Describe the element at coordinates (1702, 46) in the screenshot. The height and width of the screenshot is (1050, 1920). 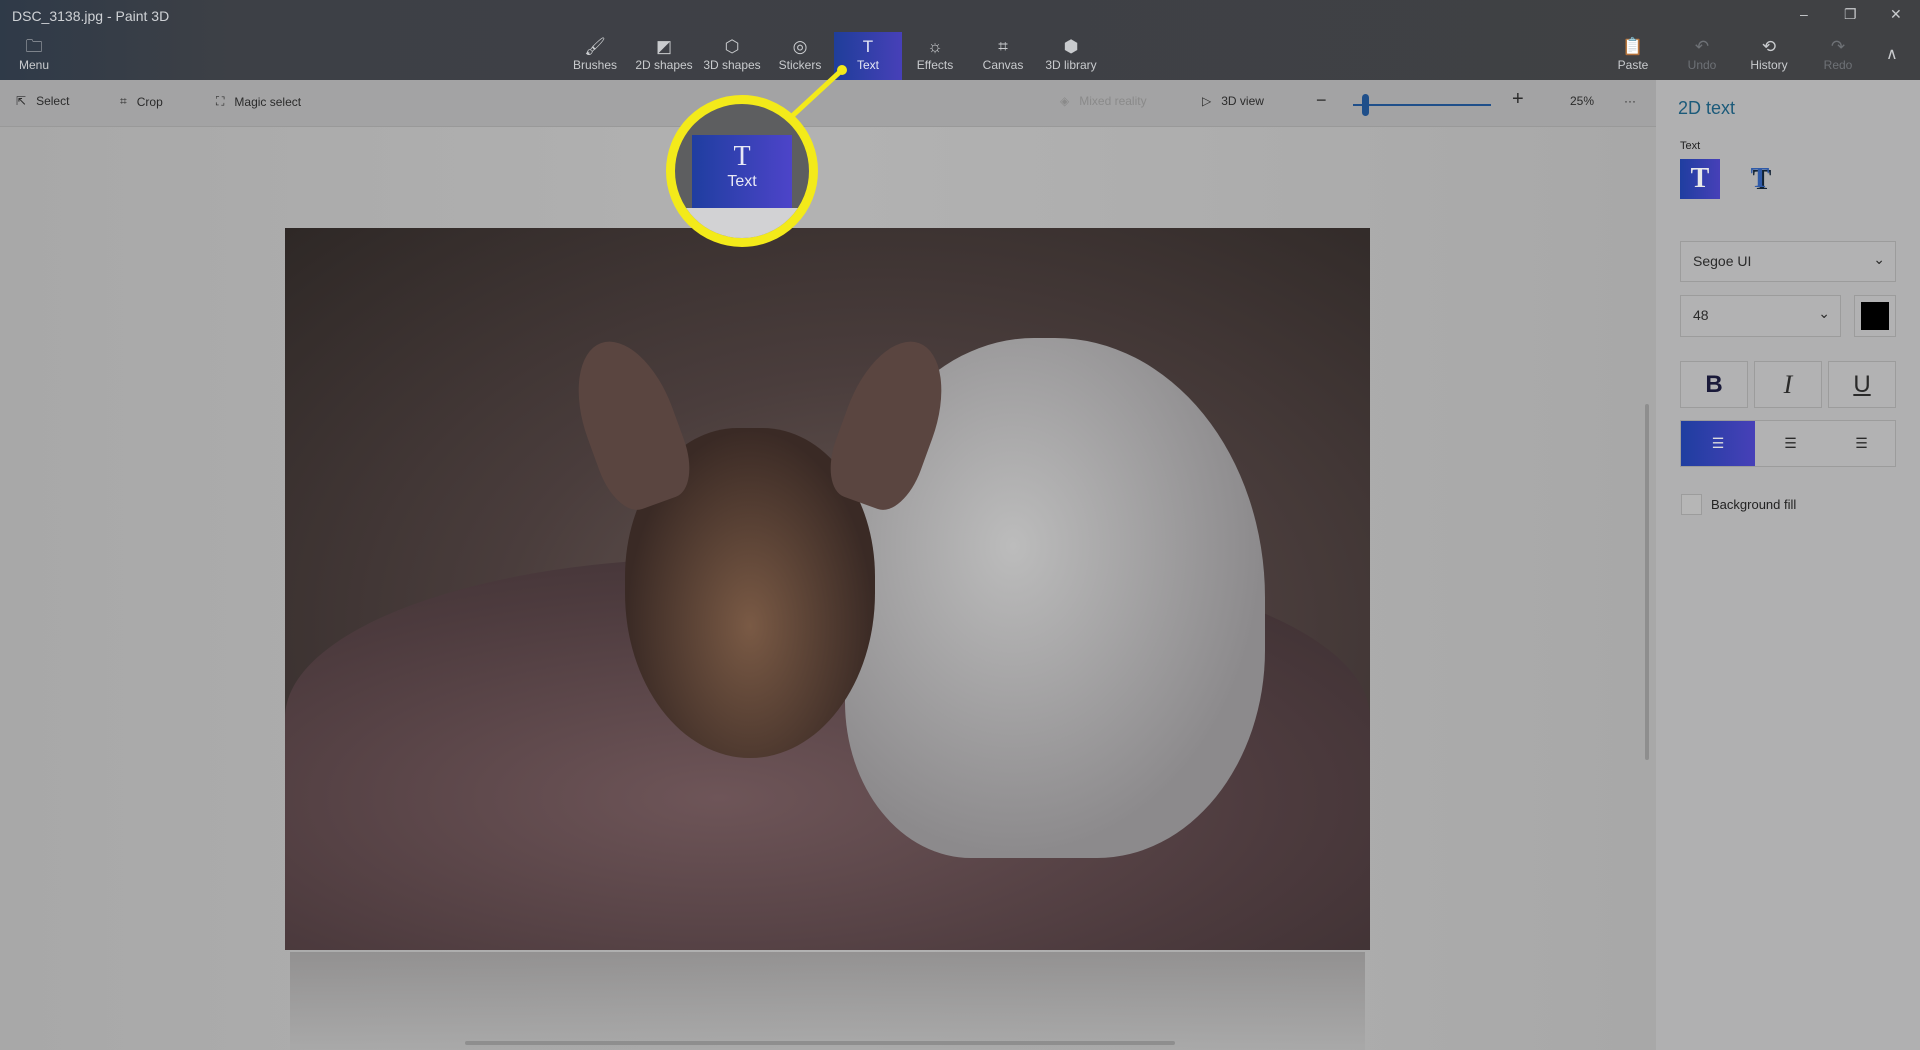
I see `undo-icon: ↶` at that location.